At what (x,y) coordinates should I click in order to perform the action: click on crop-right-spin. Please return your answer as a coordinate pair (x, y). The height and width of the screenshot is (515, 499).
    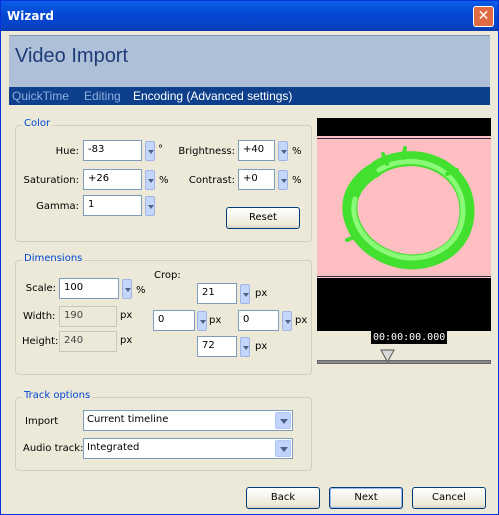
    Looking at the image, I should click on (287, 321).